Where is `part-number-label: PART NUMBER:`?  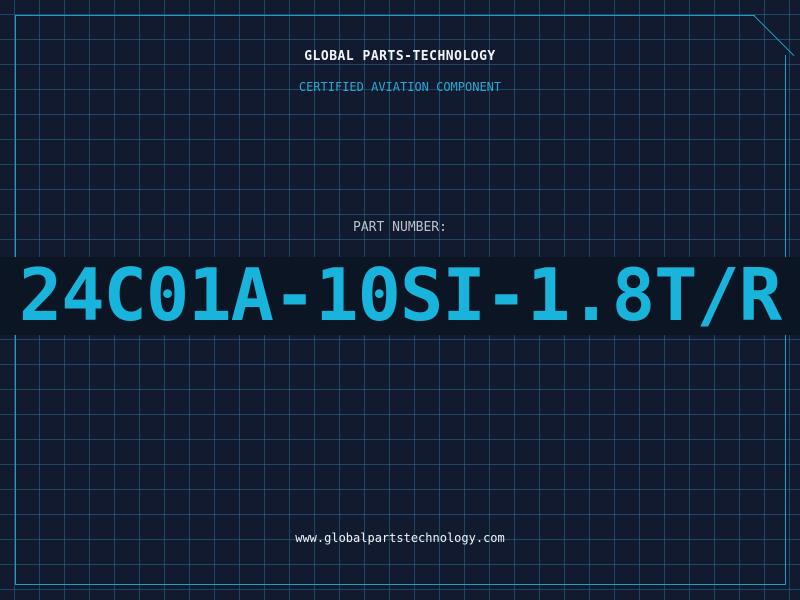 part-number-label: PART NUMBER: is located at coordinates (400, 227).